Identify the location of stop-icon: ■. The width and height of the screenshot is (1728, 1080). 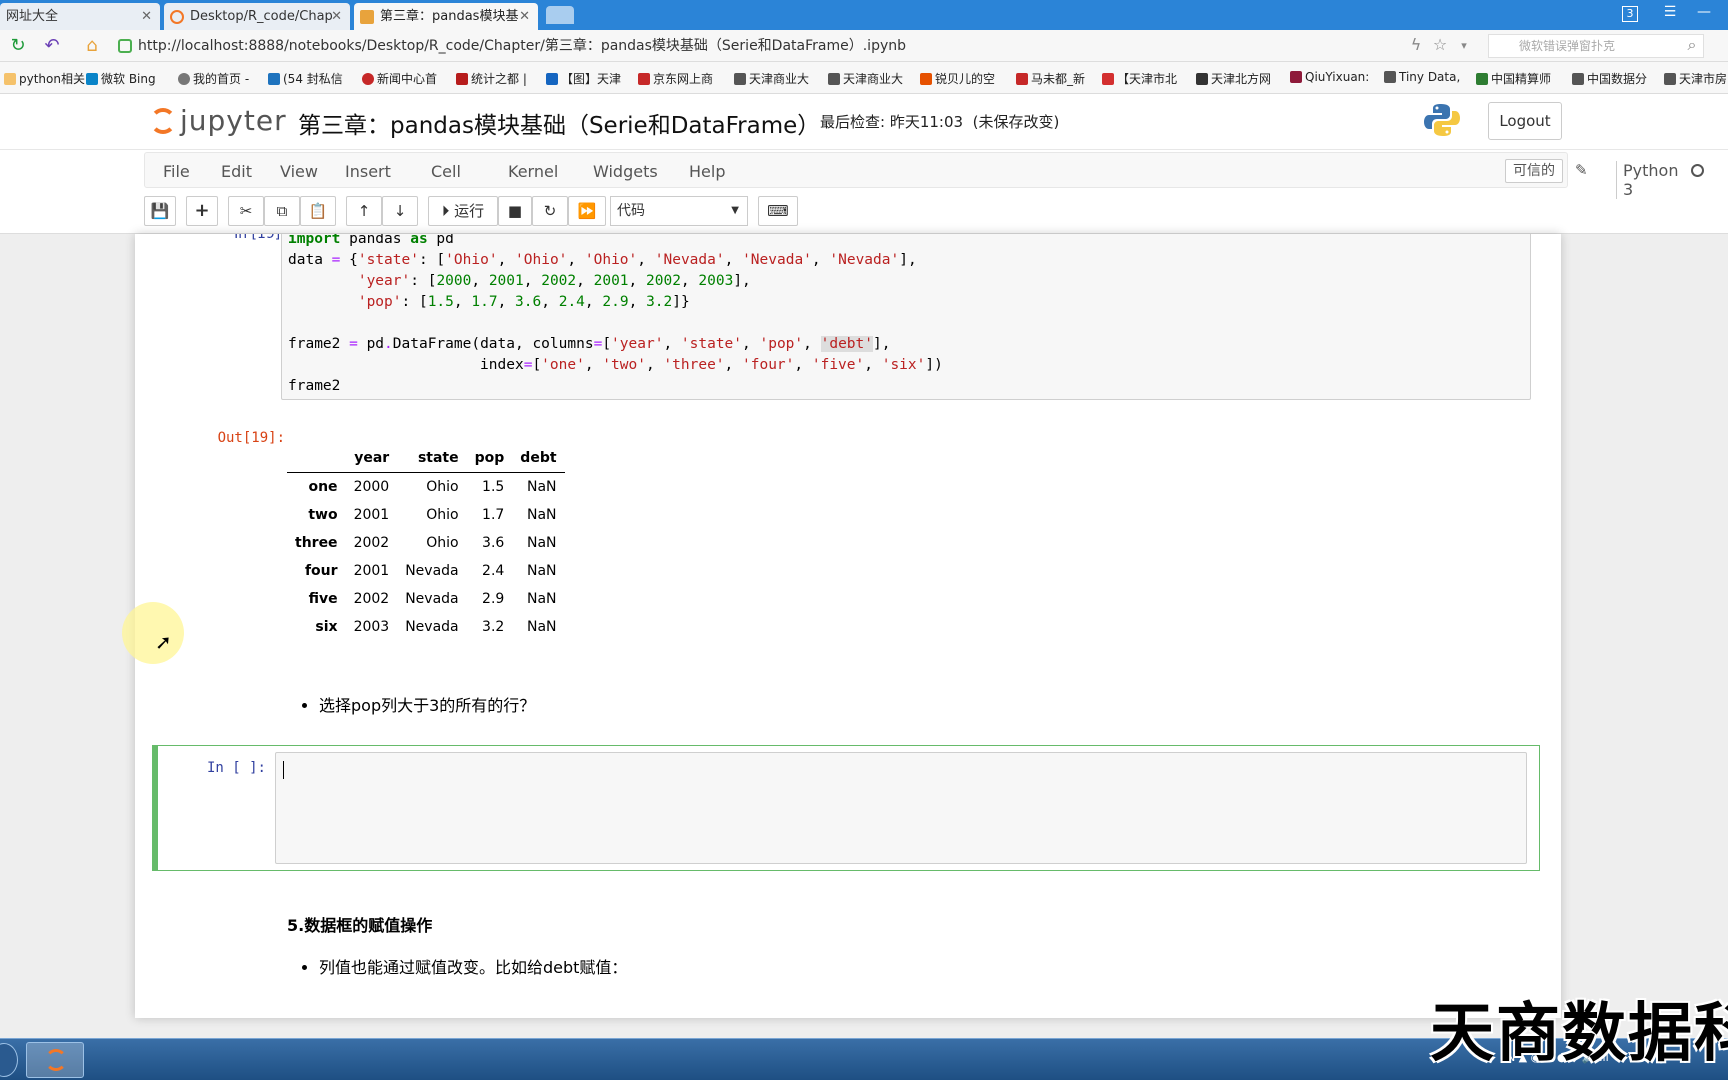
(515, 211).